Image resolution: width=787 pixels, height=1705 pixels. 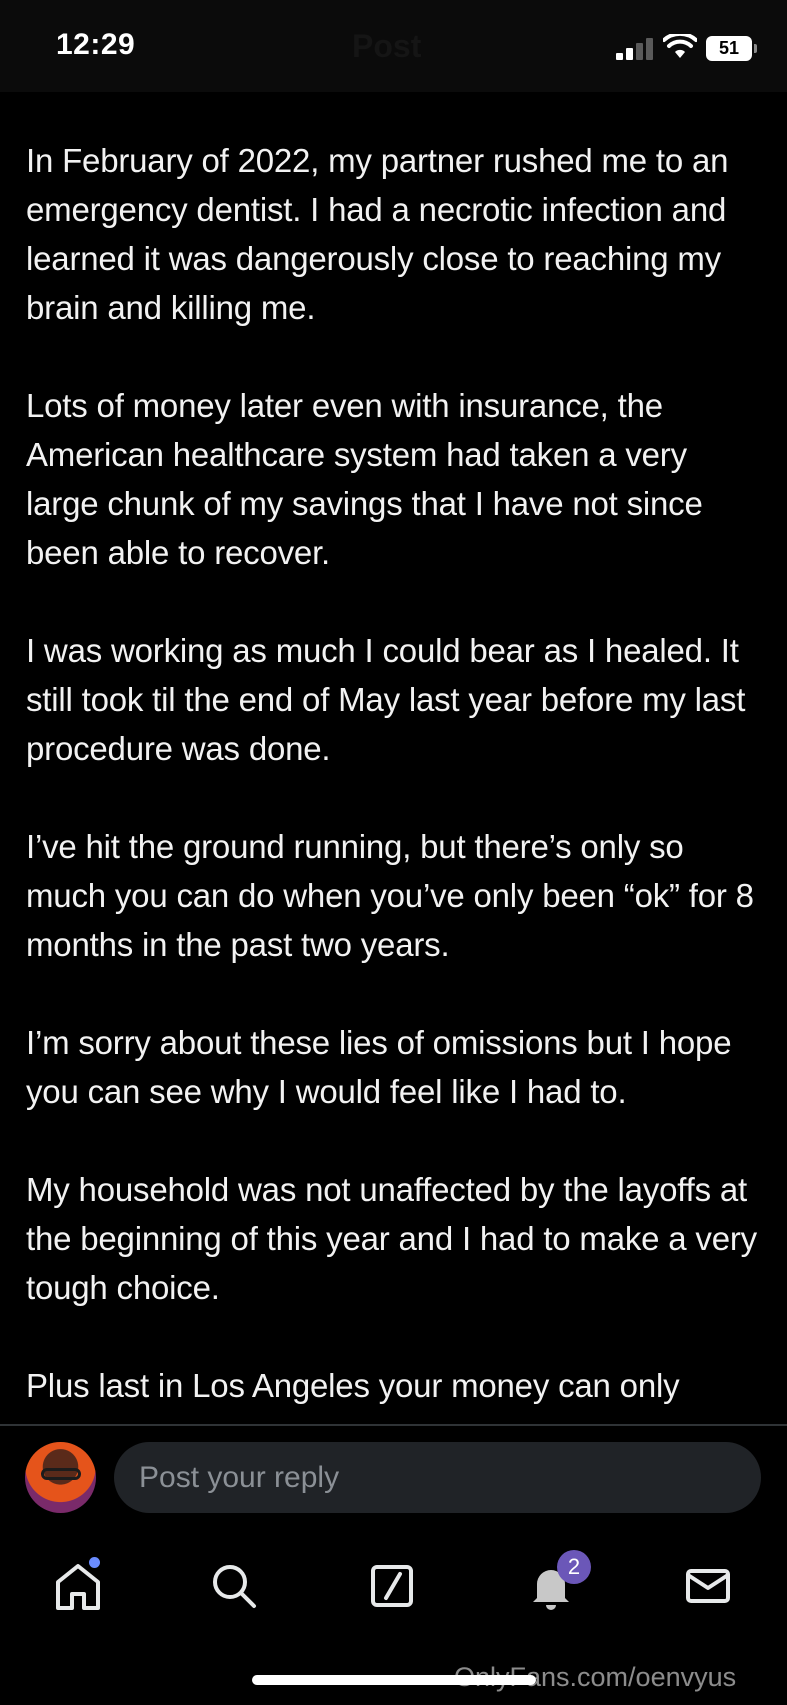 What do you see at coordinates (387, 46) in the screenshot?
I see `header-title: Post` at bounding box center [387, 46].